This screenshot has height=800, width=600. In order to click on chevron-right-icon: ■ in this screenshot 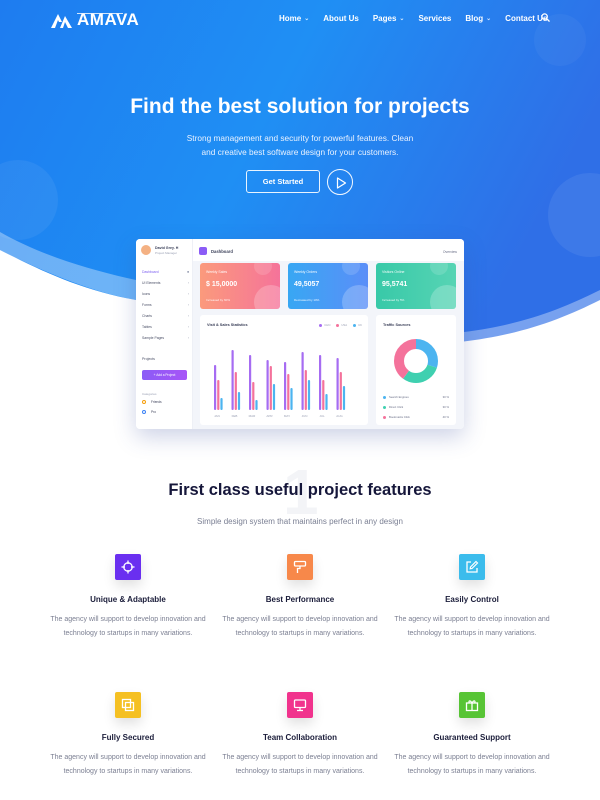, I will do `click(187, 271)`.